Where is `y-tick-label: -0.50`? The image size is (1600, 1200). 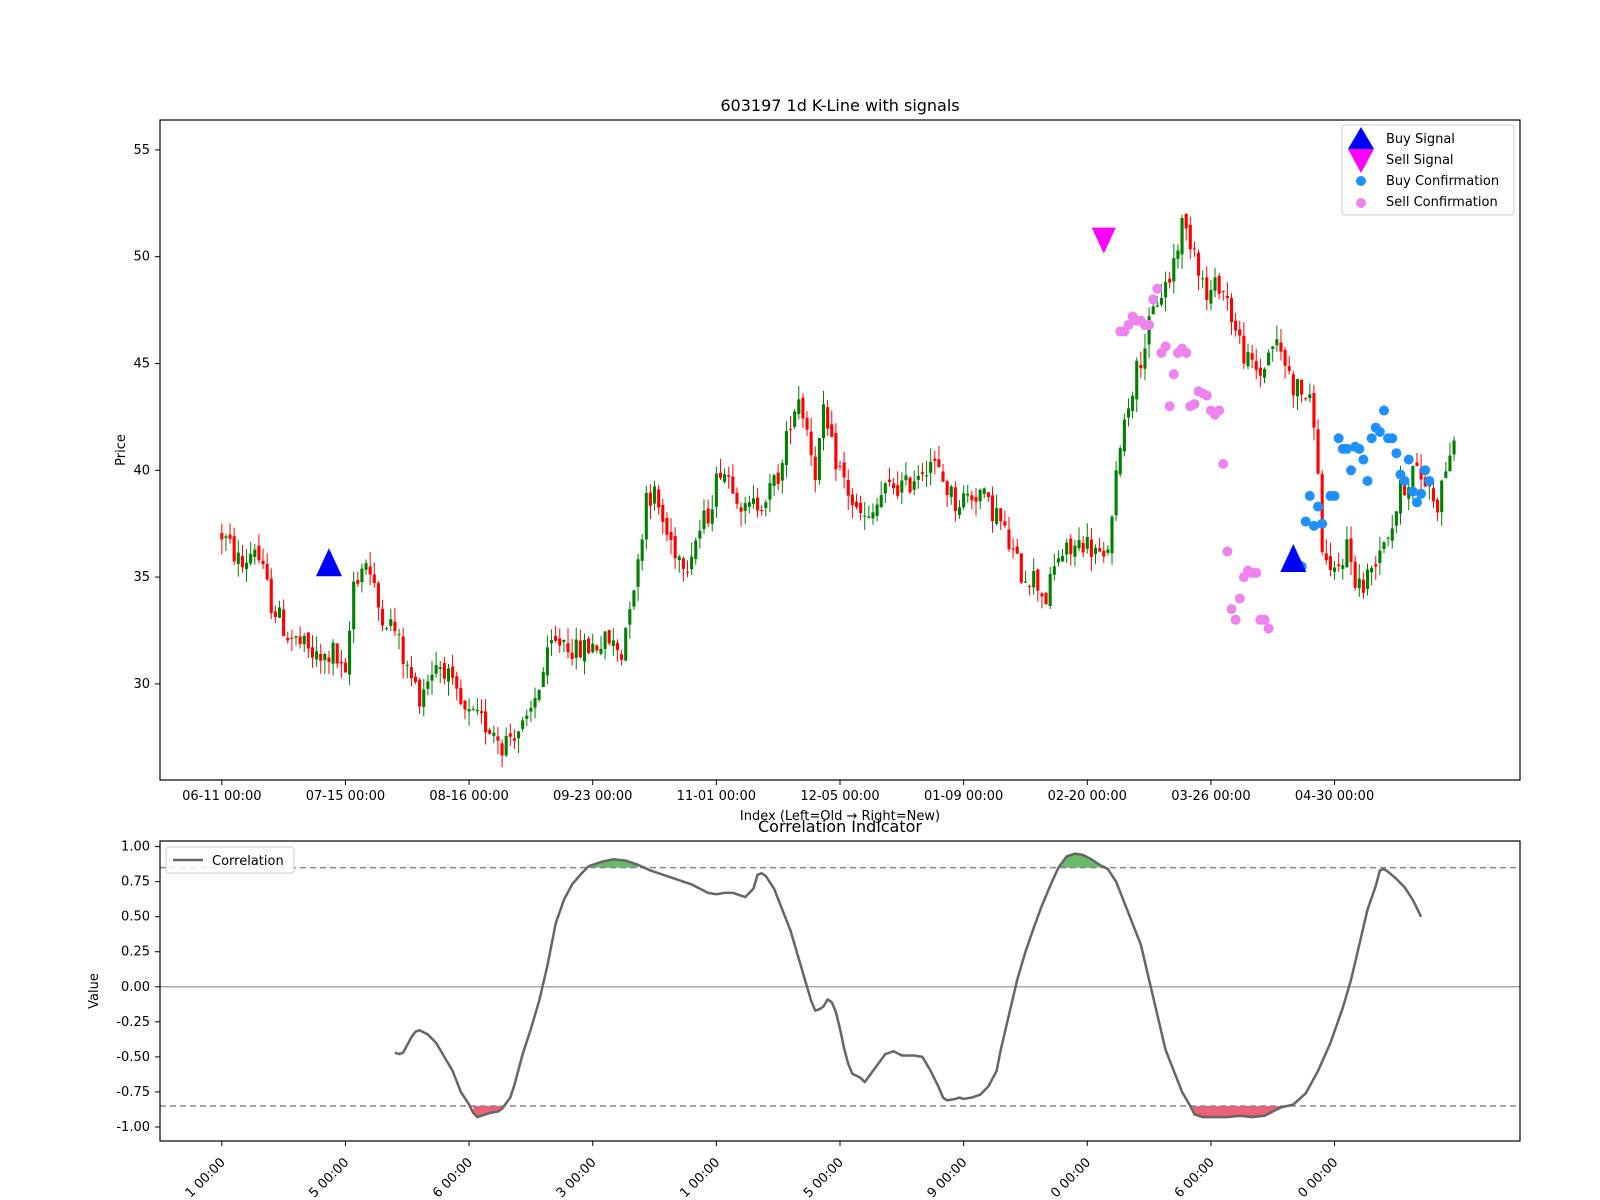 y-tick-label: -0.50 is located at coordinates (133, 1057).